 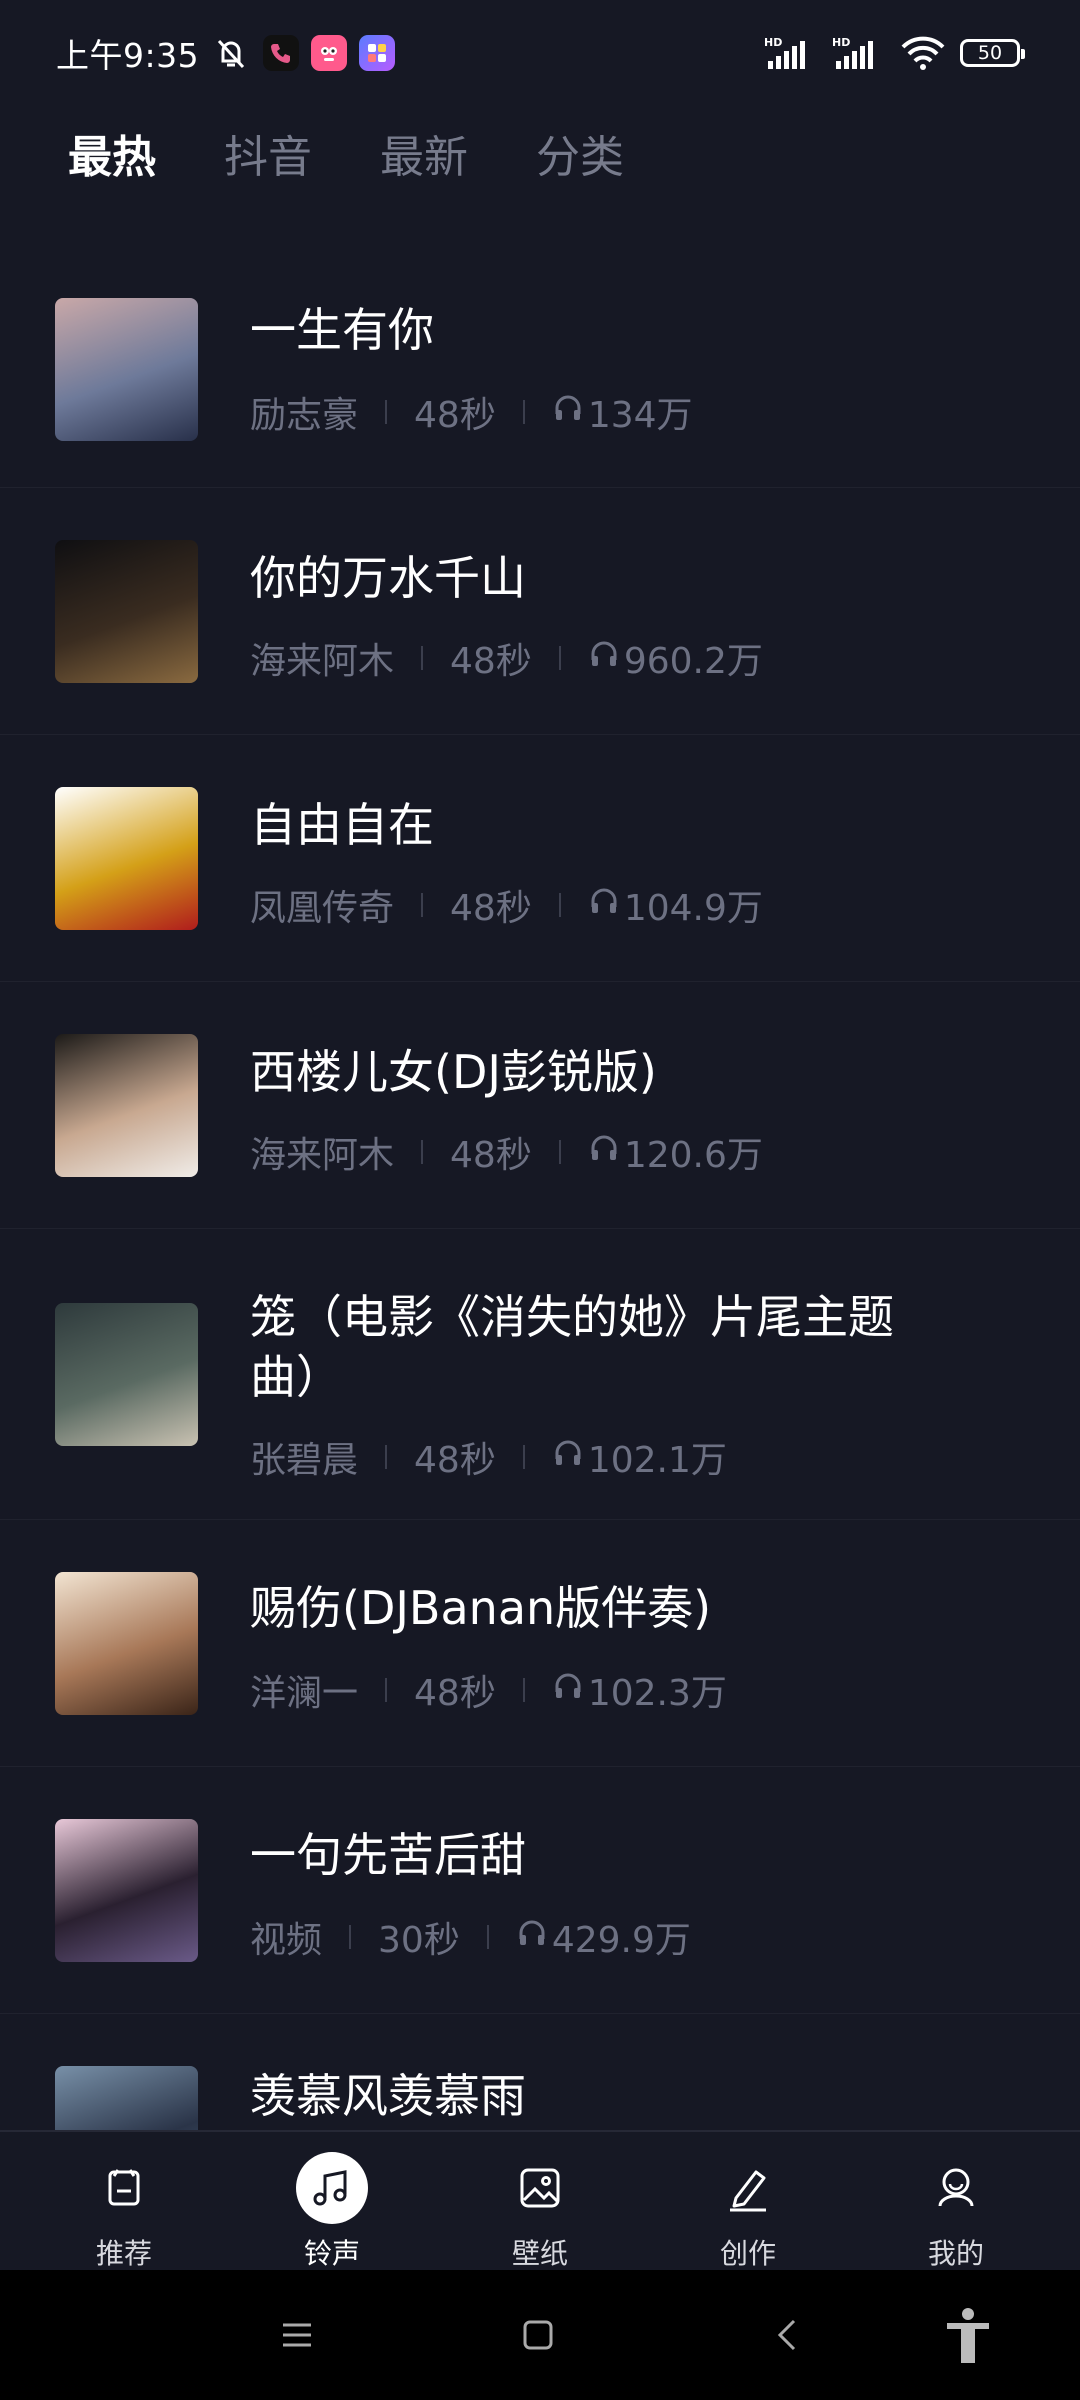 I want to click on nav-recommend: 推荐, so click(x=124, y=2202).